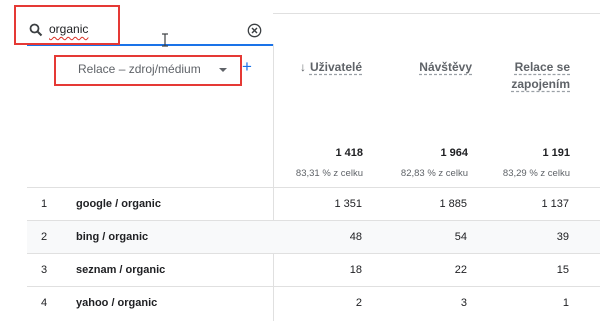 The image size is (600, 321). Describe the element at coordinates (555, 204) in the screenshot. I see `row-engaged: 1 137` at that location.